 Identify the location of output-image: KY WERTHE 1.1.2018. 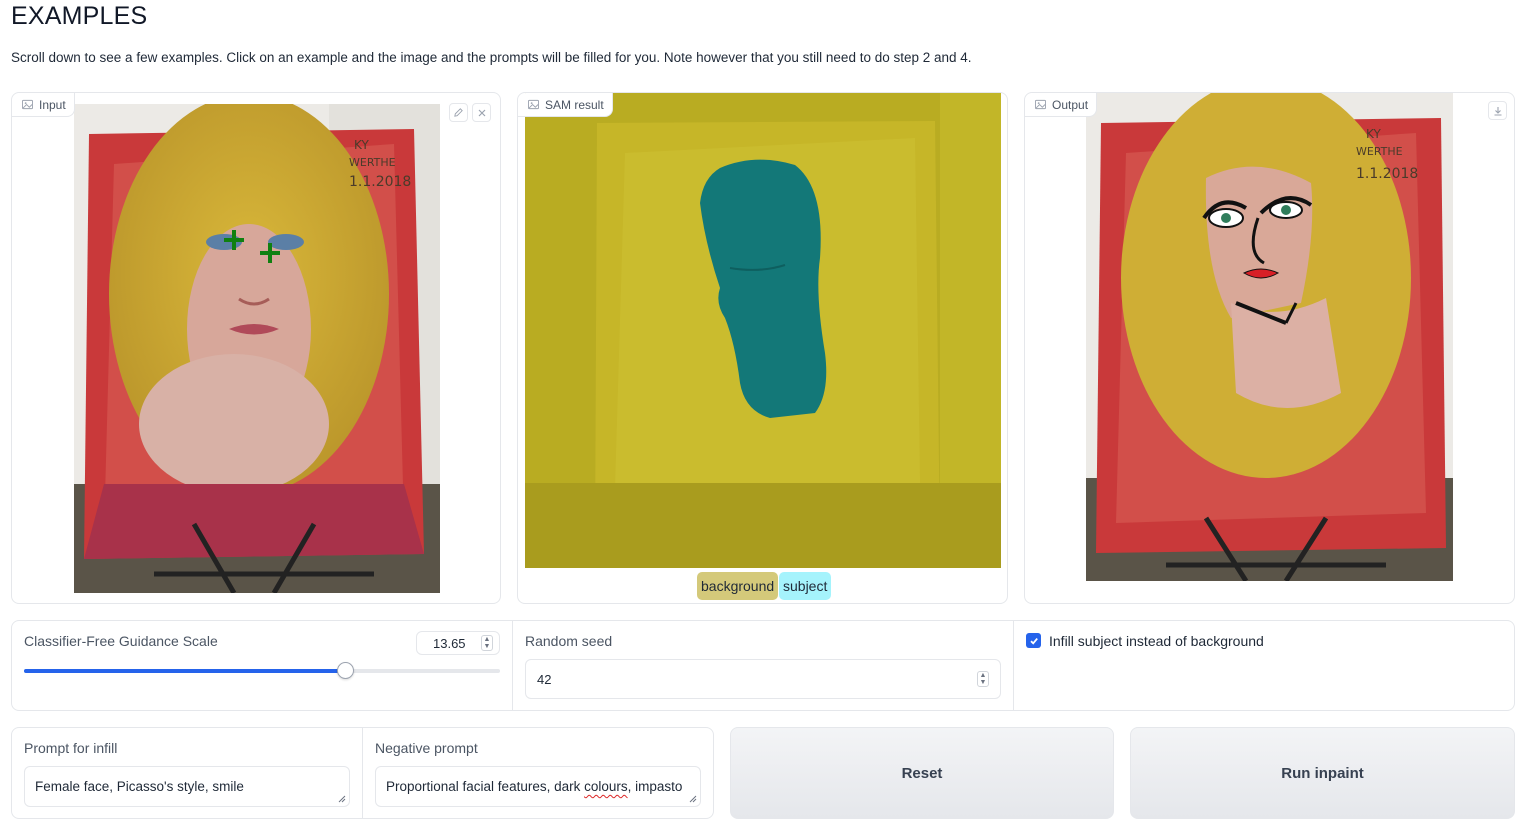
(1269, 337).